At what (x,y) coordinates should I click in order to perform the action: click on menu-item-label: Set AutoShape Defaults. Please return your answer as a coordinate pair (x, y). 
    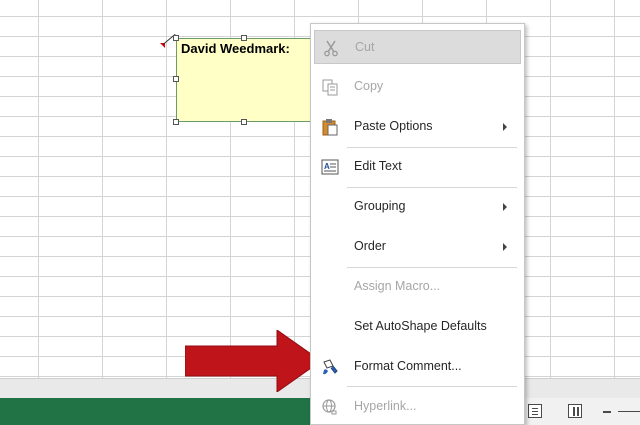
    Looking at the image, I should click on (420, 326).